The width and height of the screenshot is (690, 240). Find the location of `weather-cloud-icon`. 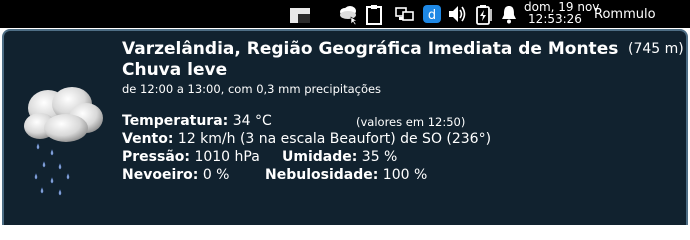

weather-cloud-icon is located at coordinates (348, 14).